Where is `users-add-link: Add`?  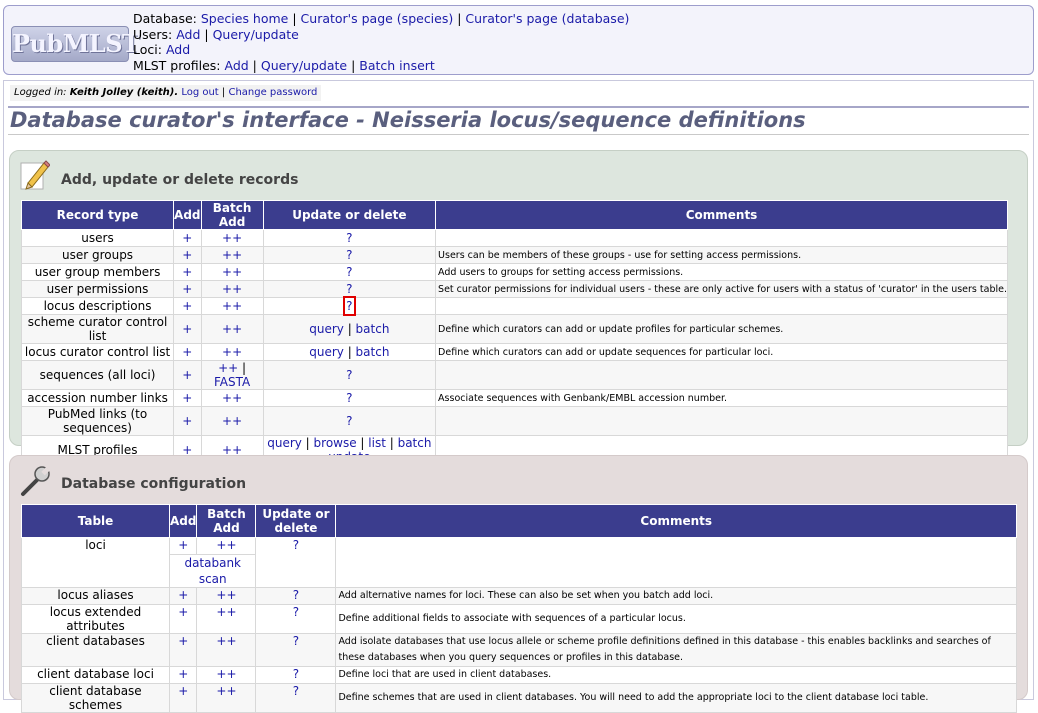 users-add-link: Add is located at coordinates (188, 34).